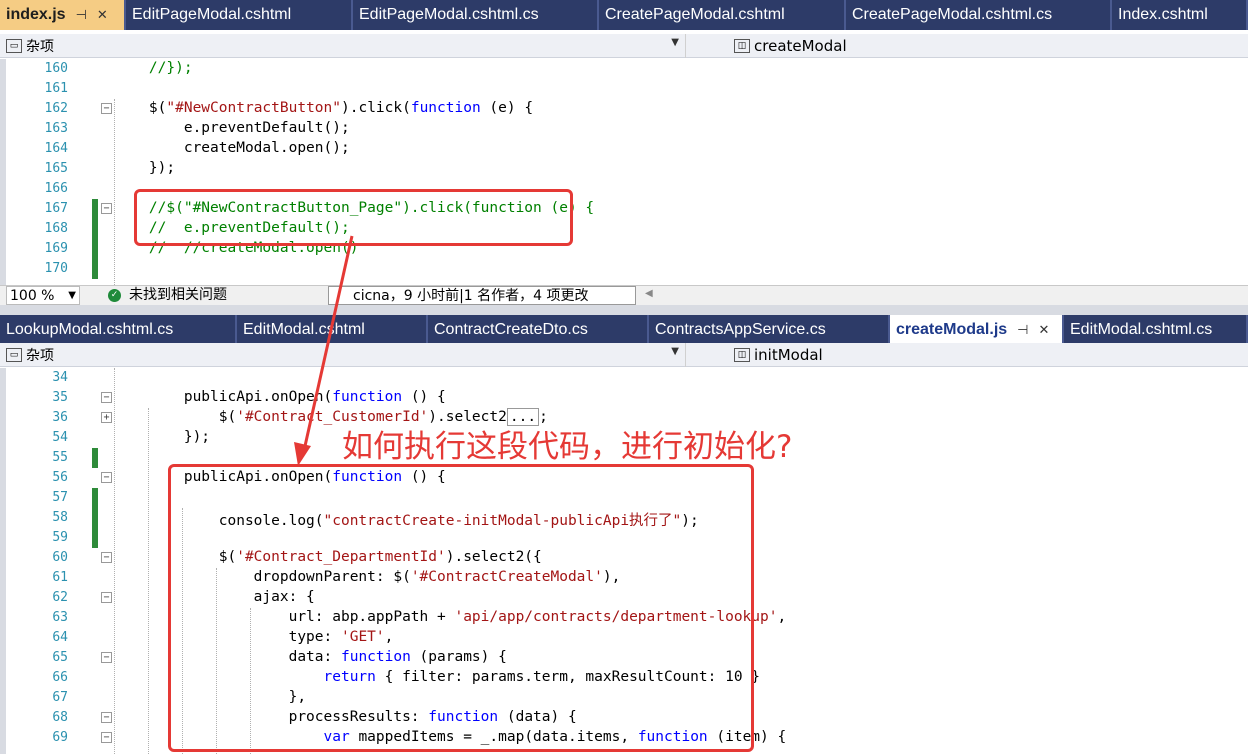 The height and width of the screenshot is (754, 1248). What do you see at coordinates (302, 454) in the screenshot?
I see `arrow-head` at bounding box center [302, 454].